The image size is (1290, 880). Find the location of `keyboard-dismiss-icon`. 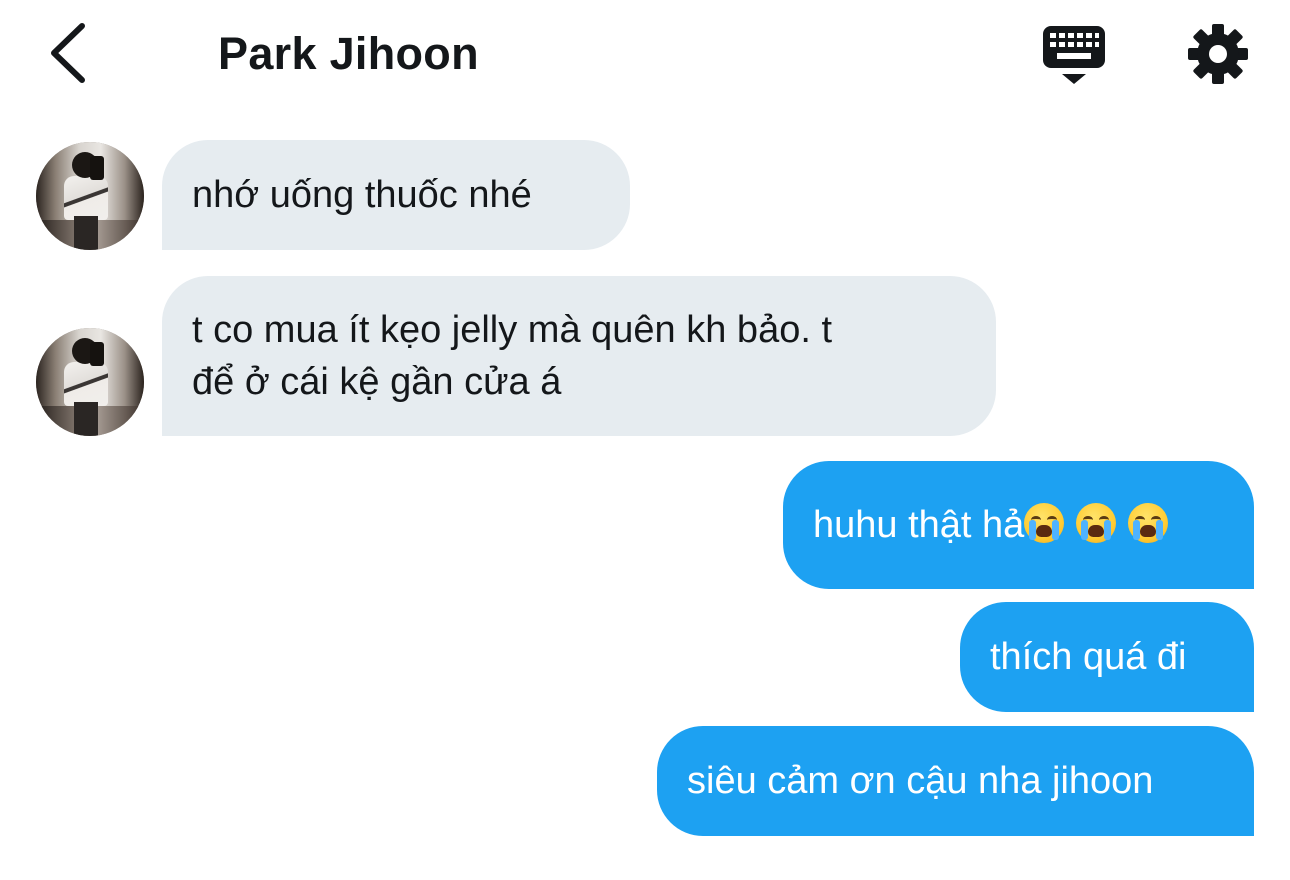

keyboard-dismiss-icon is located at coordinates (1074, 55).